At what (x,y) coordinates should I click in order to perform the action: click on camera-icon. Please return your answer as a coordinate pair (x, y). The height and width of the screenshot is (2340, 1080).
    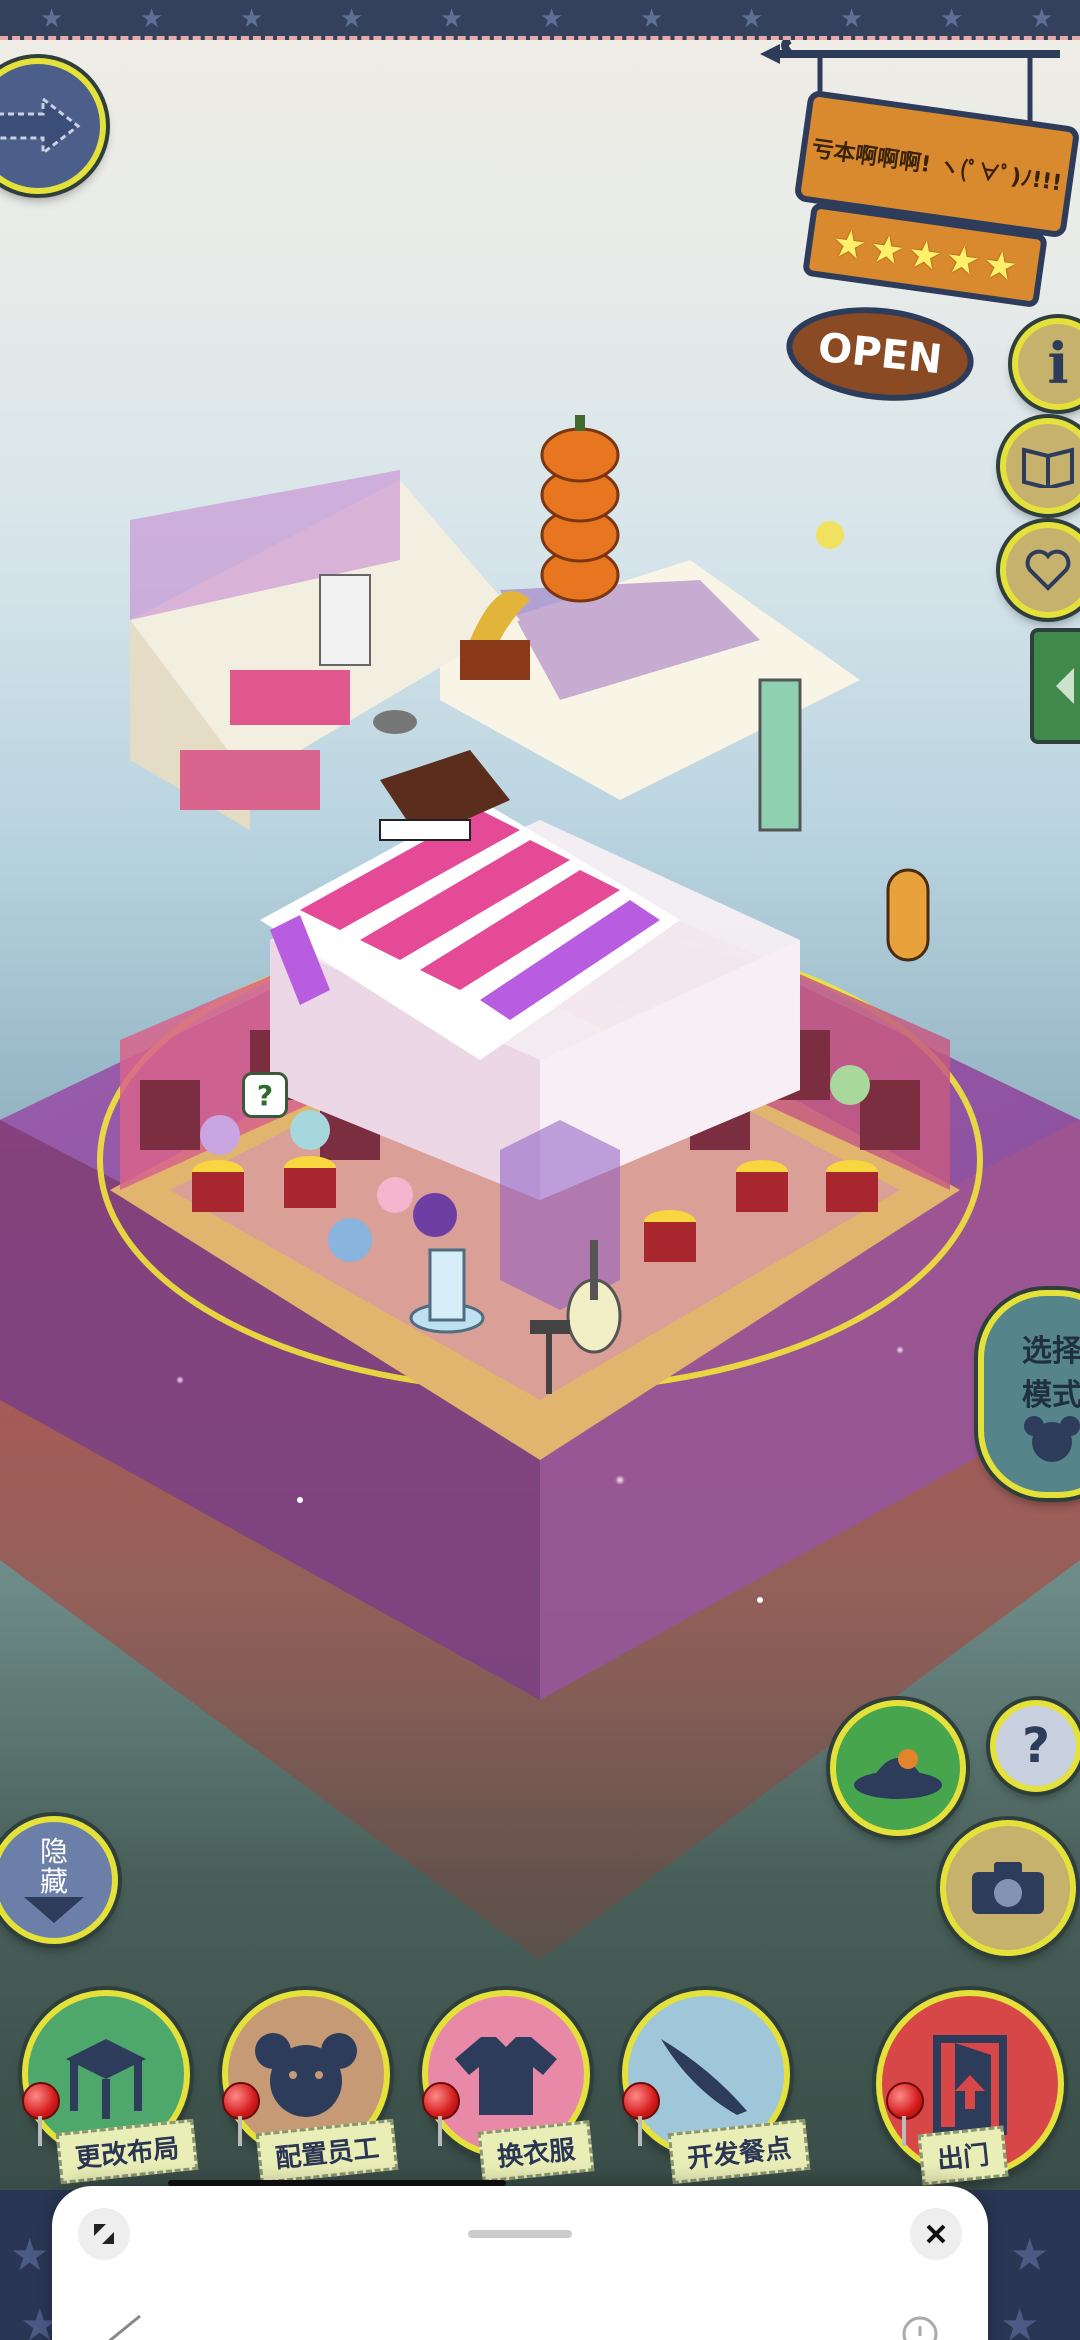
    Looking at the image, I should click on (1008, 1888).